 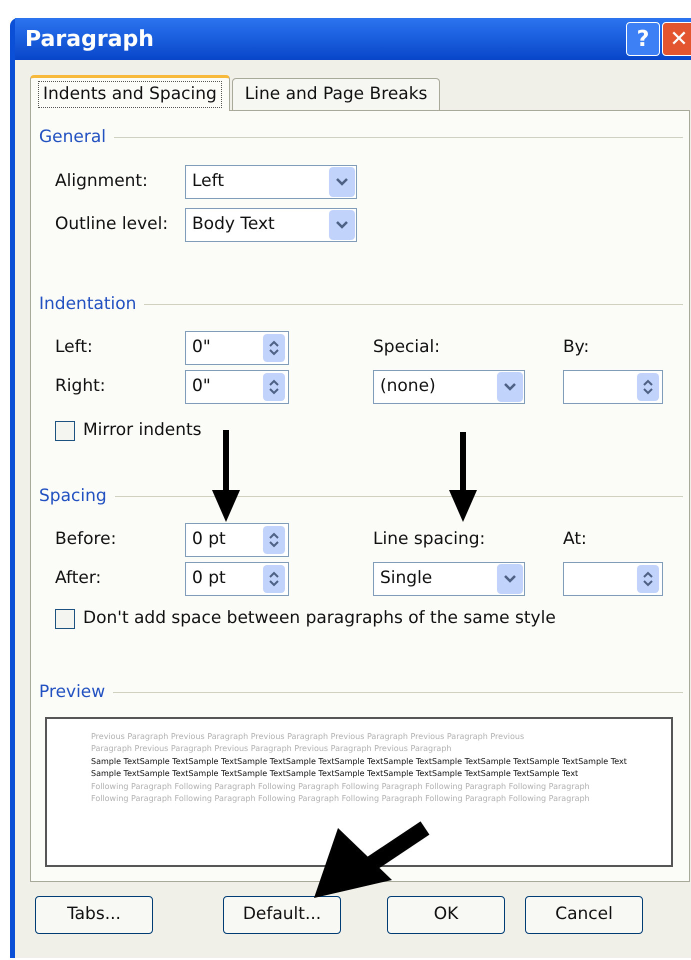 What do you see at coordinates (142, 430) in the screenshot?
I see `field-label: Mirror indents` at bounding box center [142, 430].